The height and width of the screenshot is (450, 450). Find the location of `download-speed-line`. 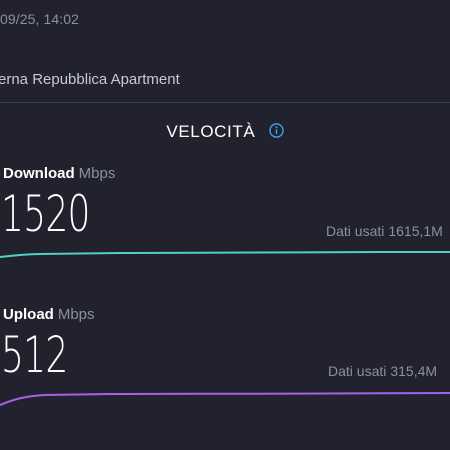

download-speed-line is located at coordinates (225, 254).